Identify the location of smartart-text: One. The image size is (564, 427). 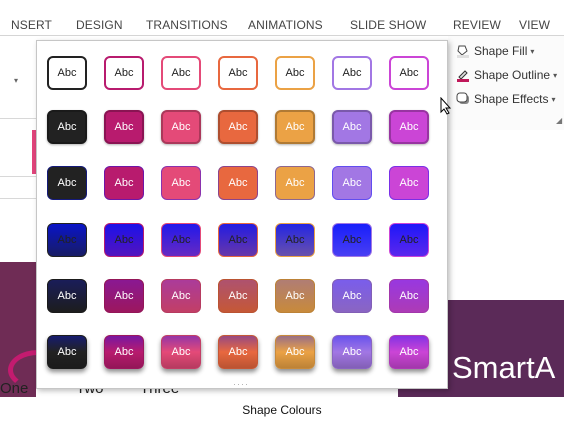
(14, 388).